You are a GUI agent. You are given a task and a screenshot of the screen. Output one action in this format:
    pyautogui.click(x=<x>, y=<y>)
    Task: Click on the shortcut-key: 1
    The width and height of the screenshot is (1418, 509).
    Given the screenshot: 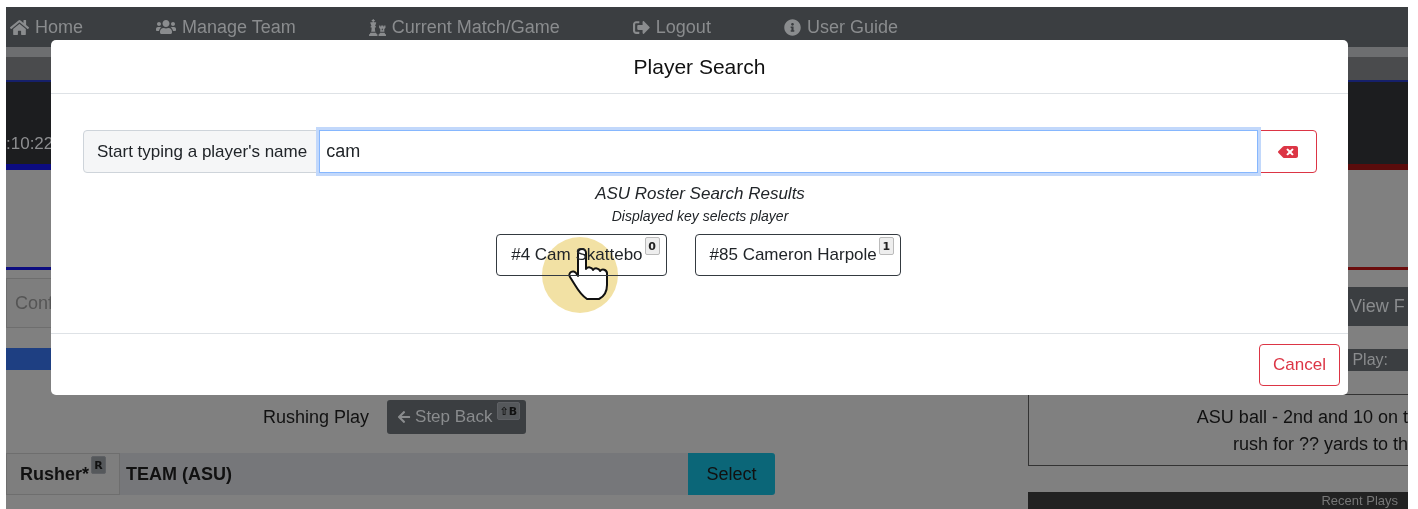 What is the action you would take?
    pyautogui.click(x=886, y=246)
    